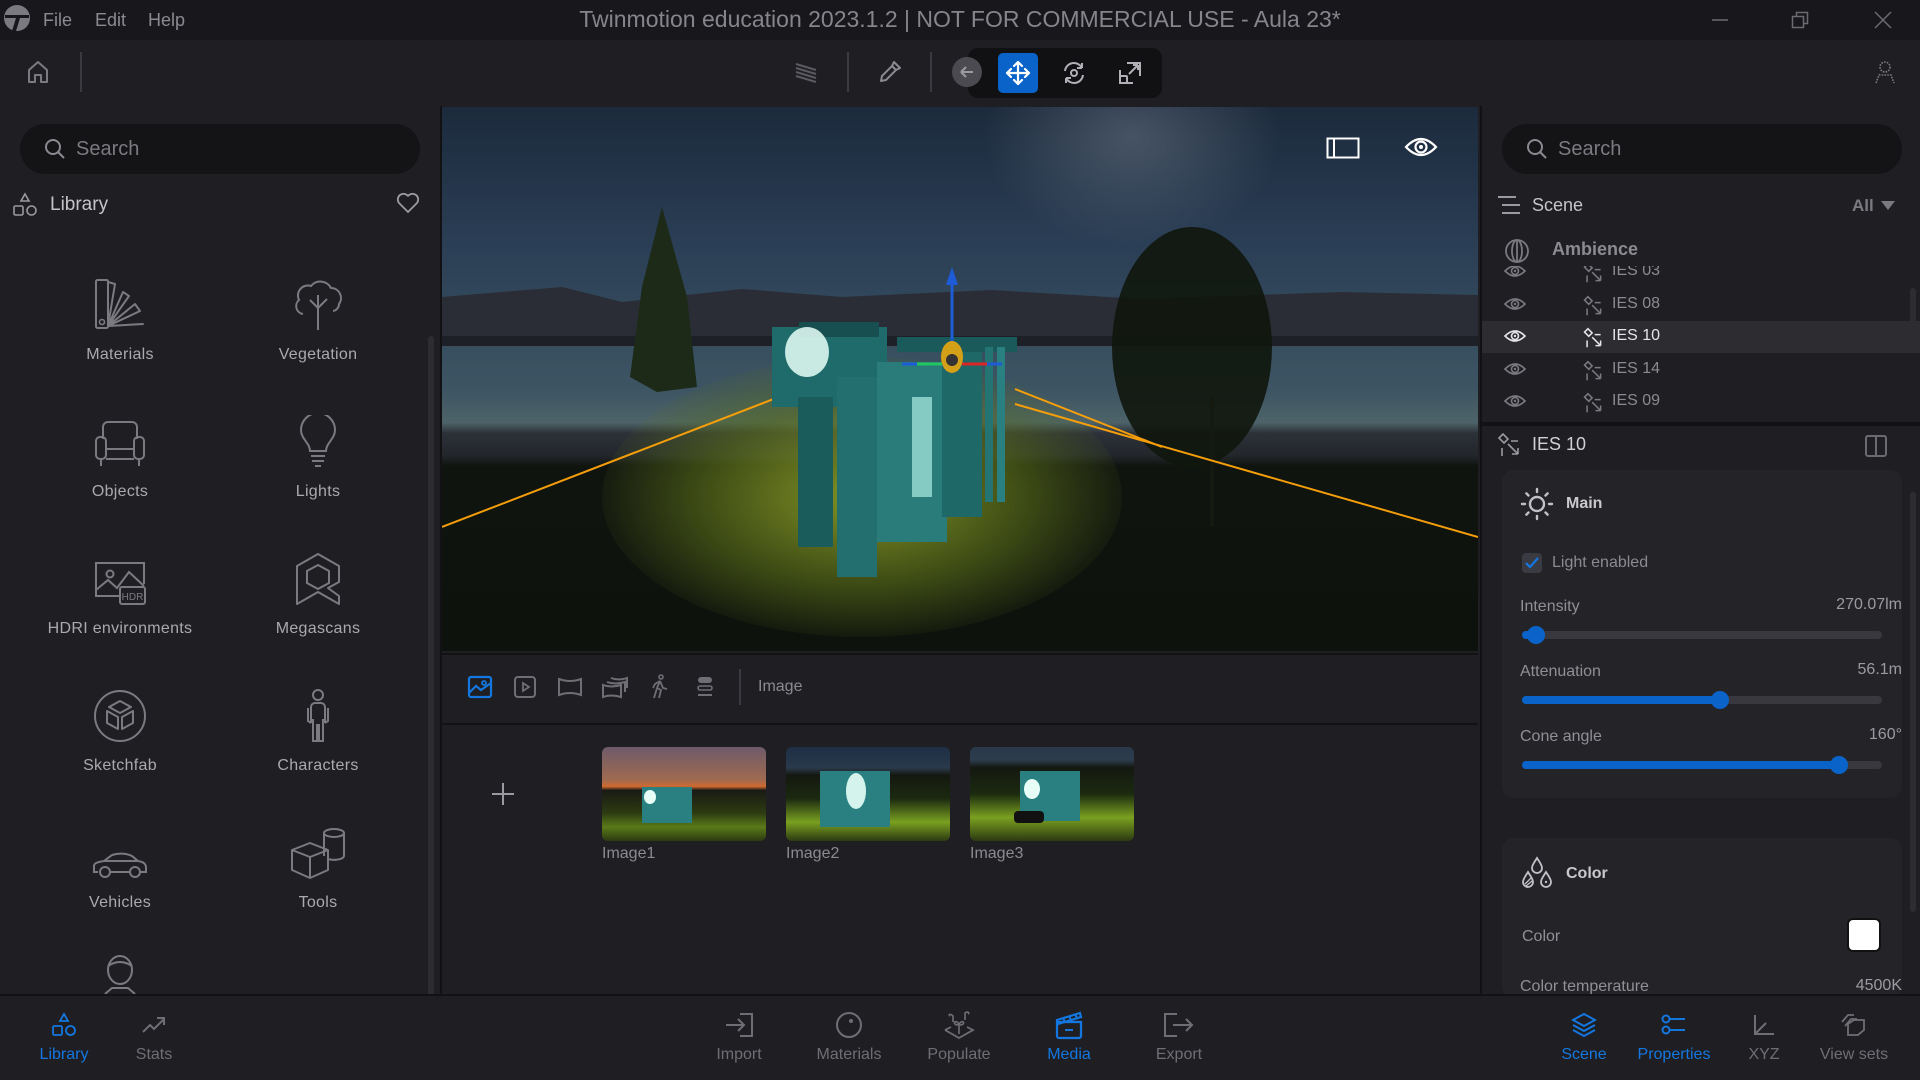 The width and height of the screenshot is (1920, 1080). Describe the element at coordinates (849, 1040) in the screenshot. I see `nav-materials: Materials` at that location.